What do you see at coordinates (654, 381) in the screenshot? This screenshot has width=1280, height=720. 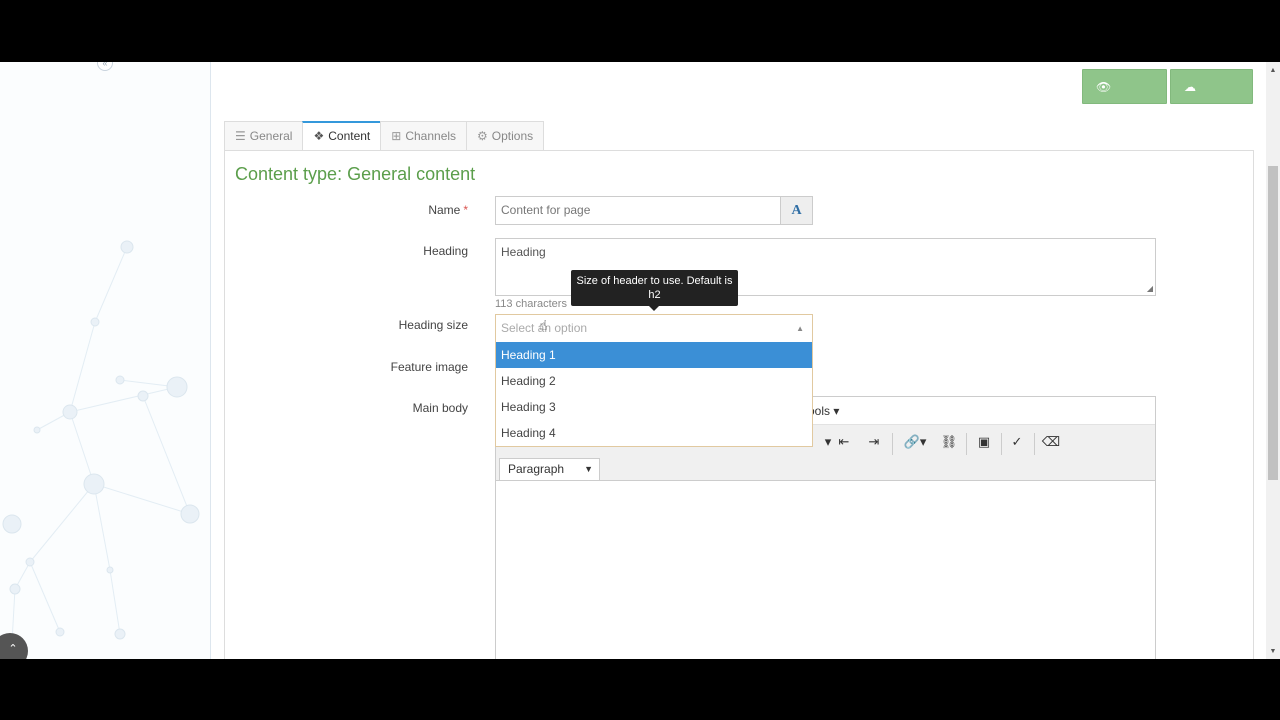 I see `heading-size-option-2: Heading 2` at bounding box center [654, 381].